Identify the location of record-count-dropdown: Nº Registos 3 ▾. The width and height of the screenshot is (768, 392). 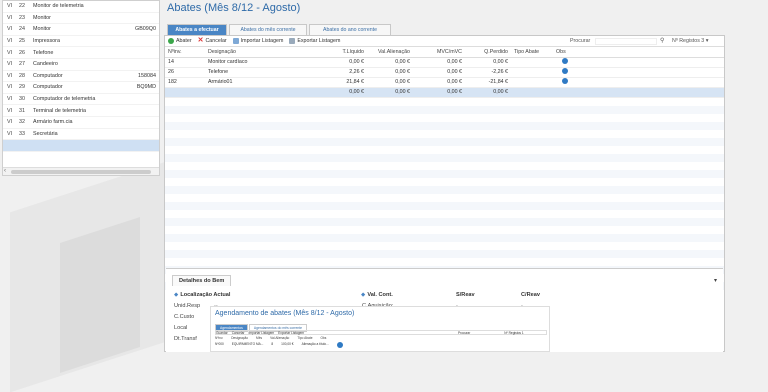
(690, 41).